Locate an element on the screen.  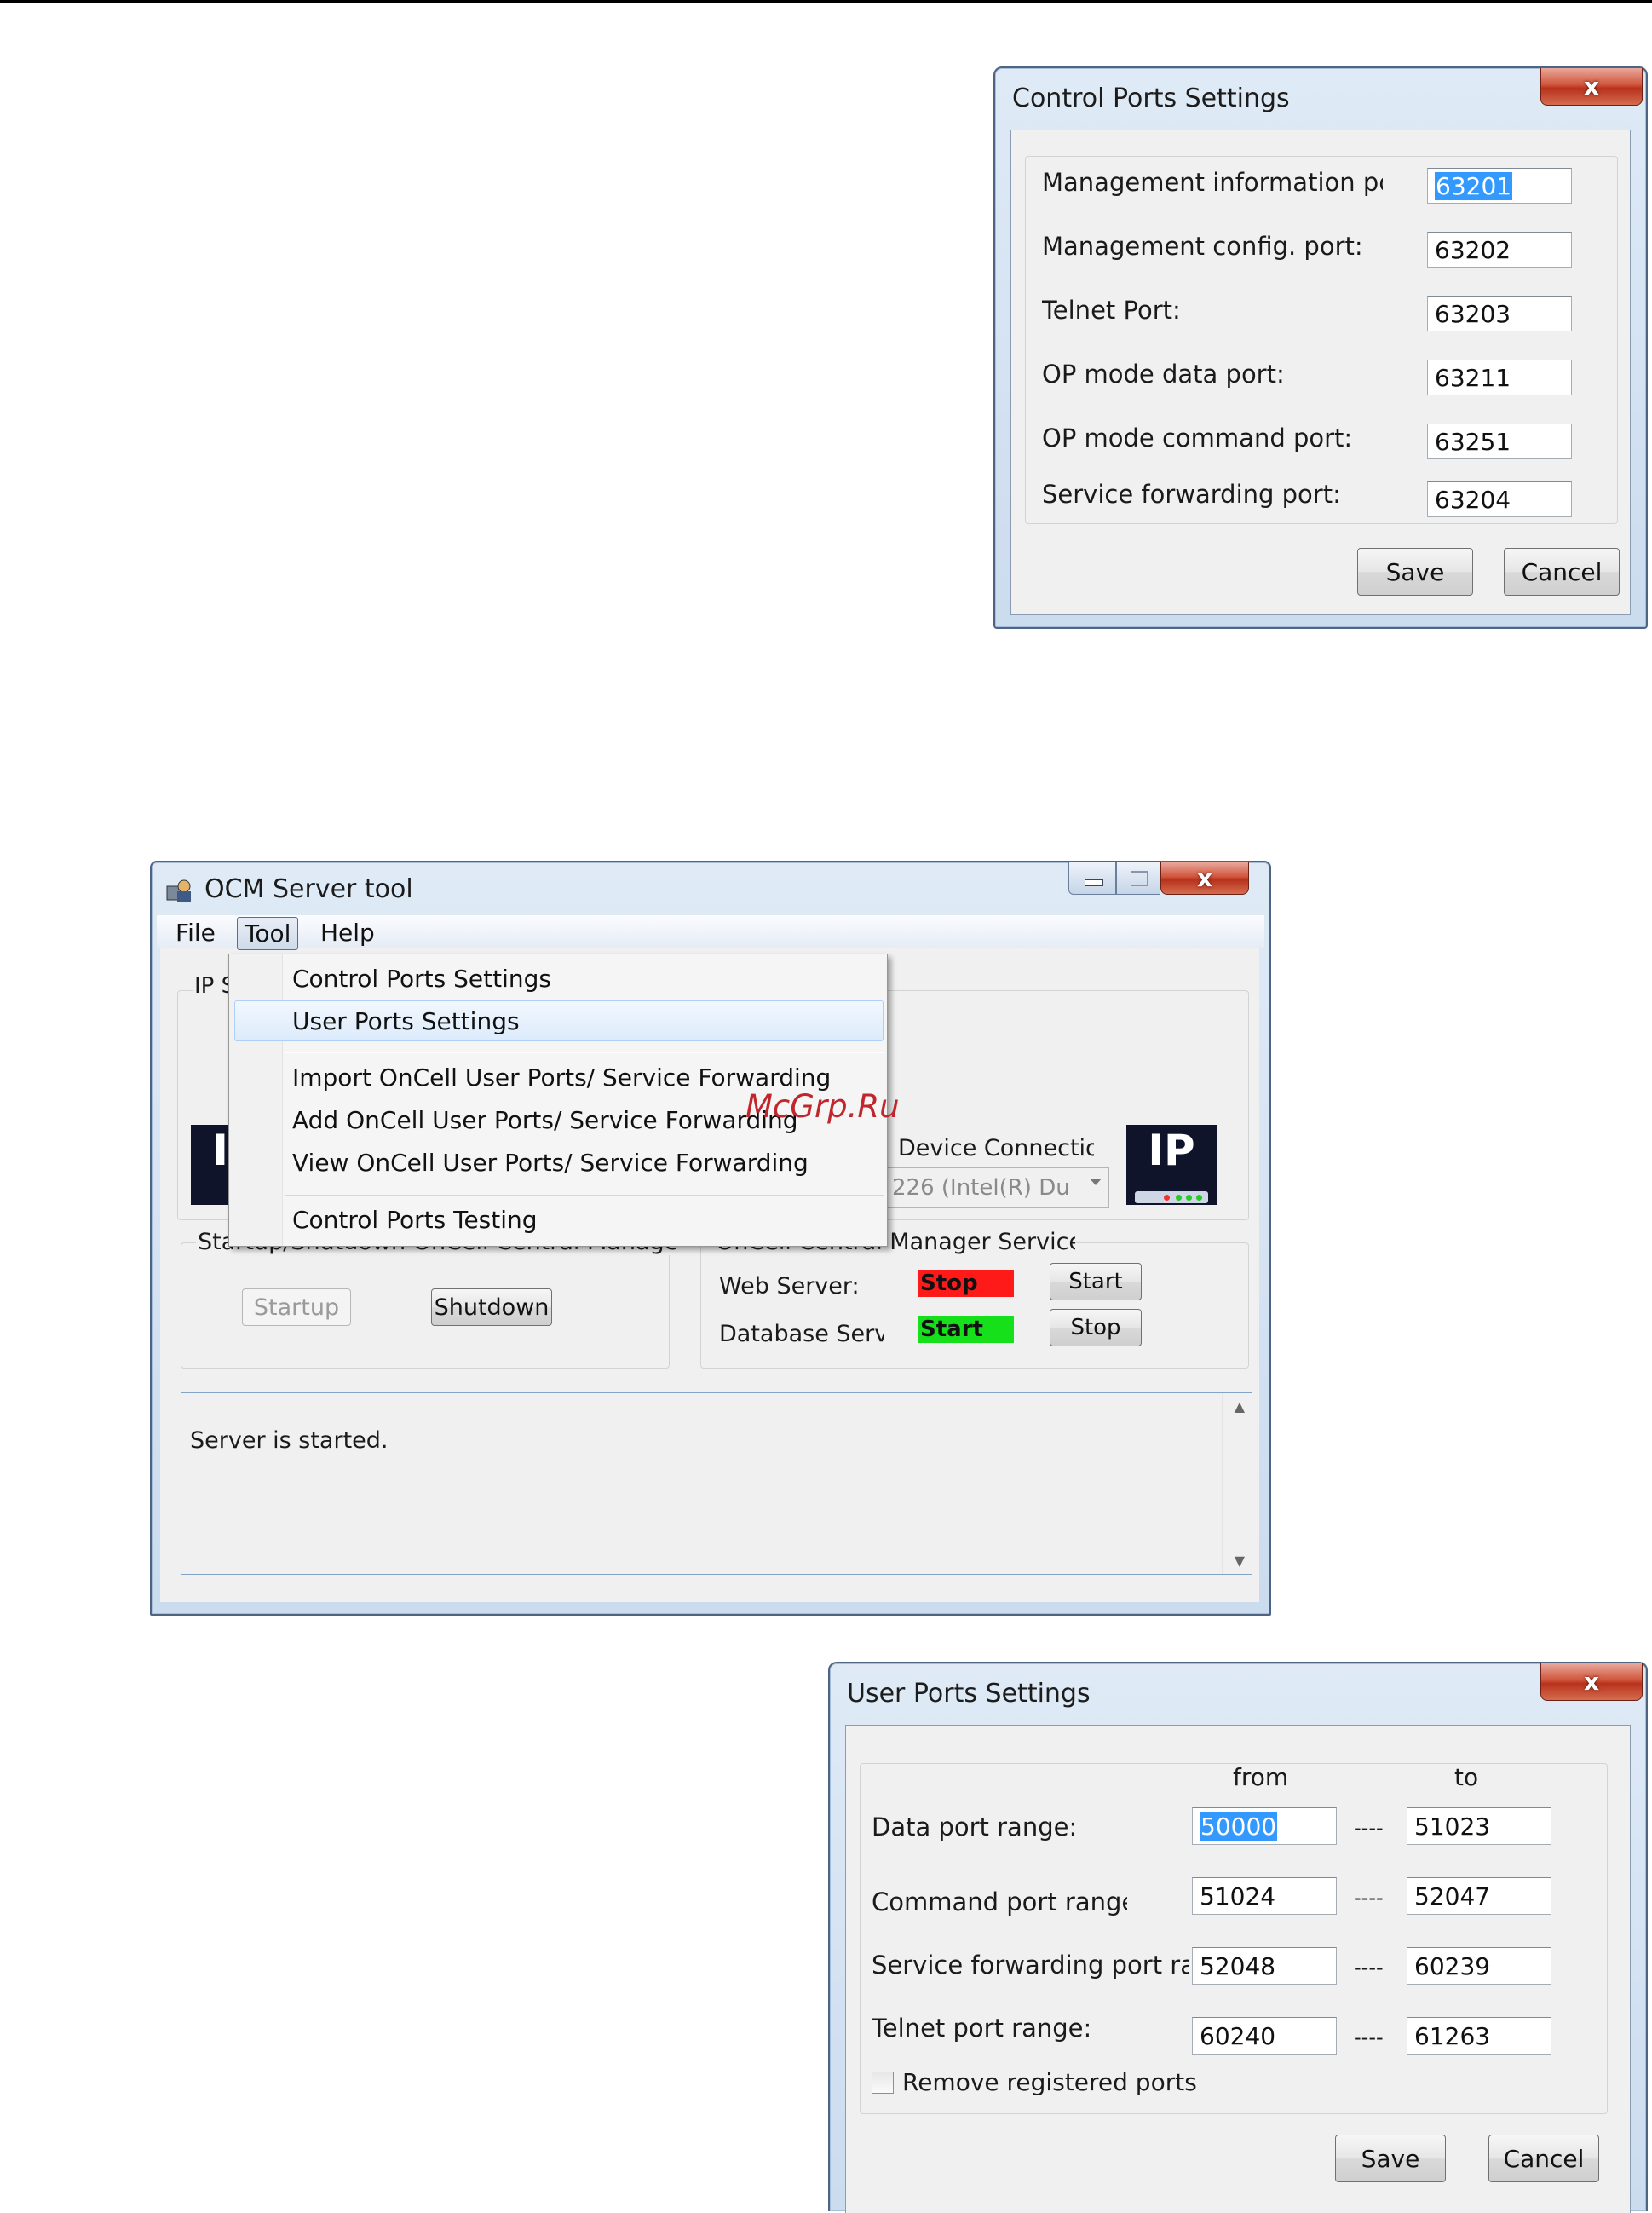
selected-text: 50000 is located at coordinates (1239, 1826).